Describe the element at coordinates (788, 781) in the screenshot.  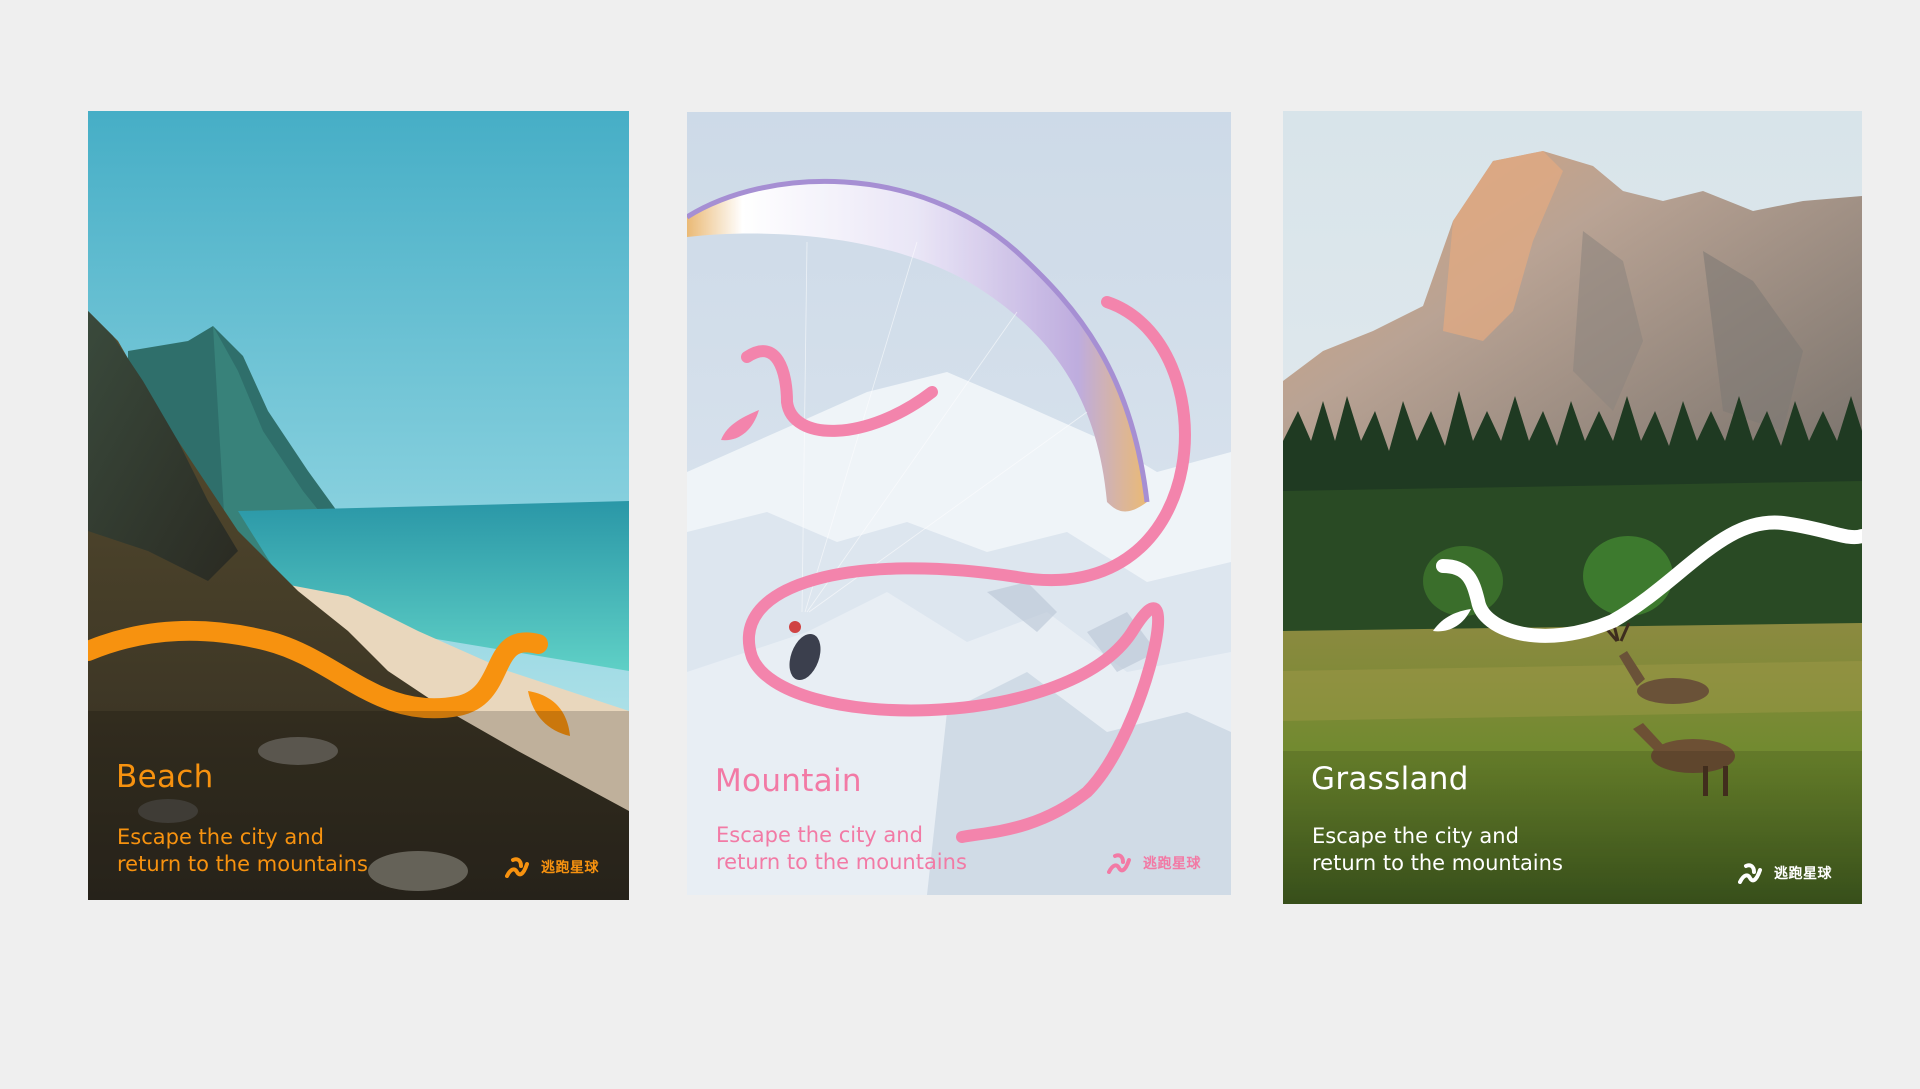
I see `poster-title: Mountain` at that location.